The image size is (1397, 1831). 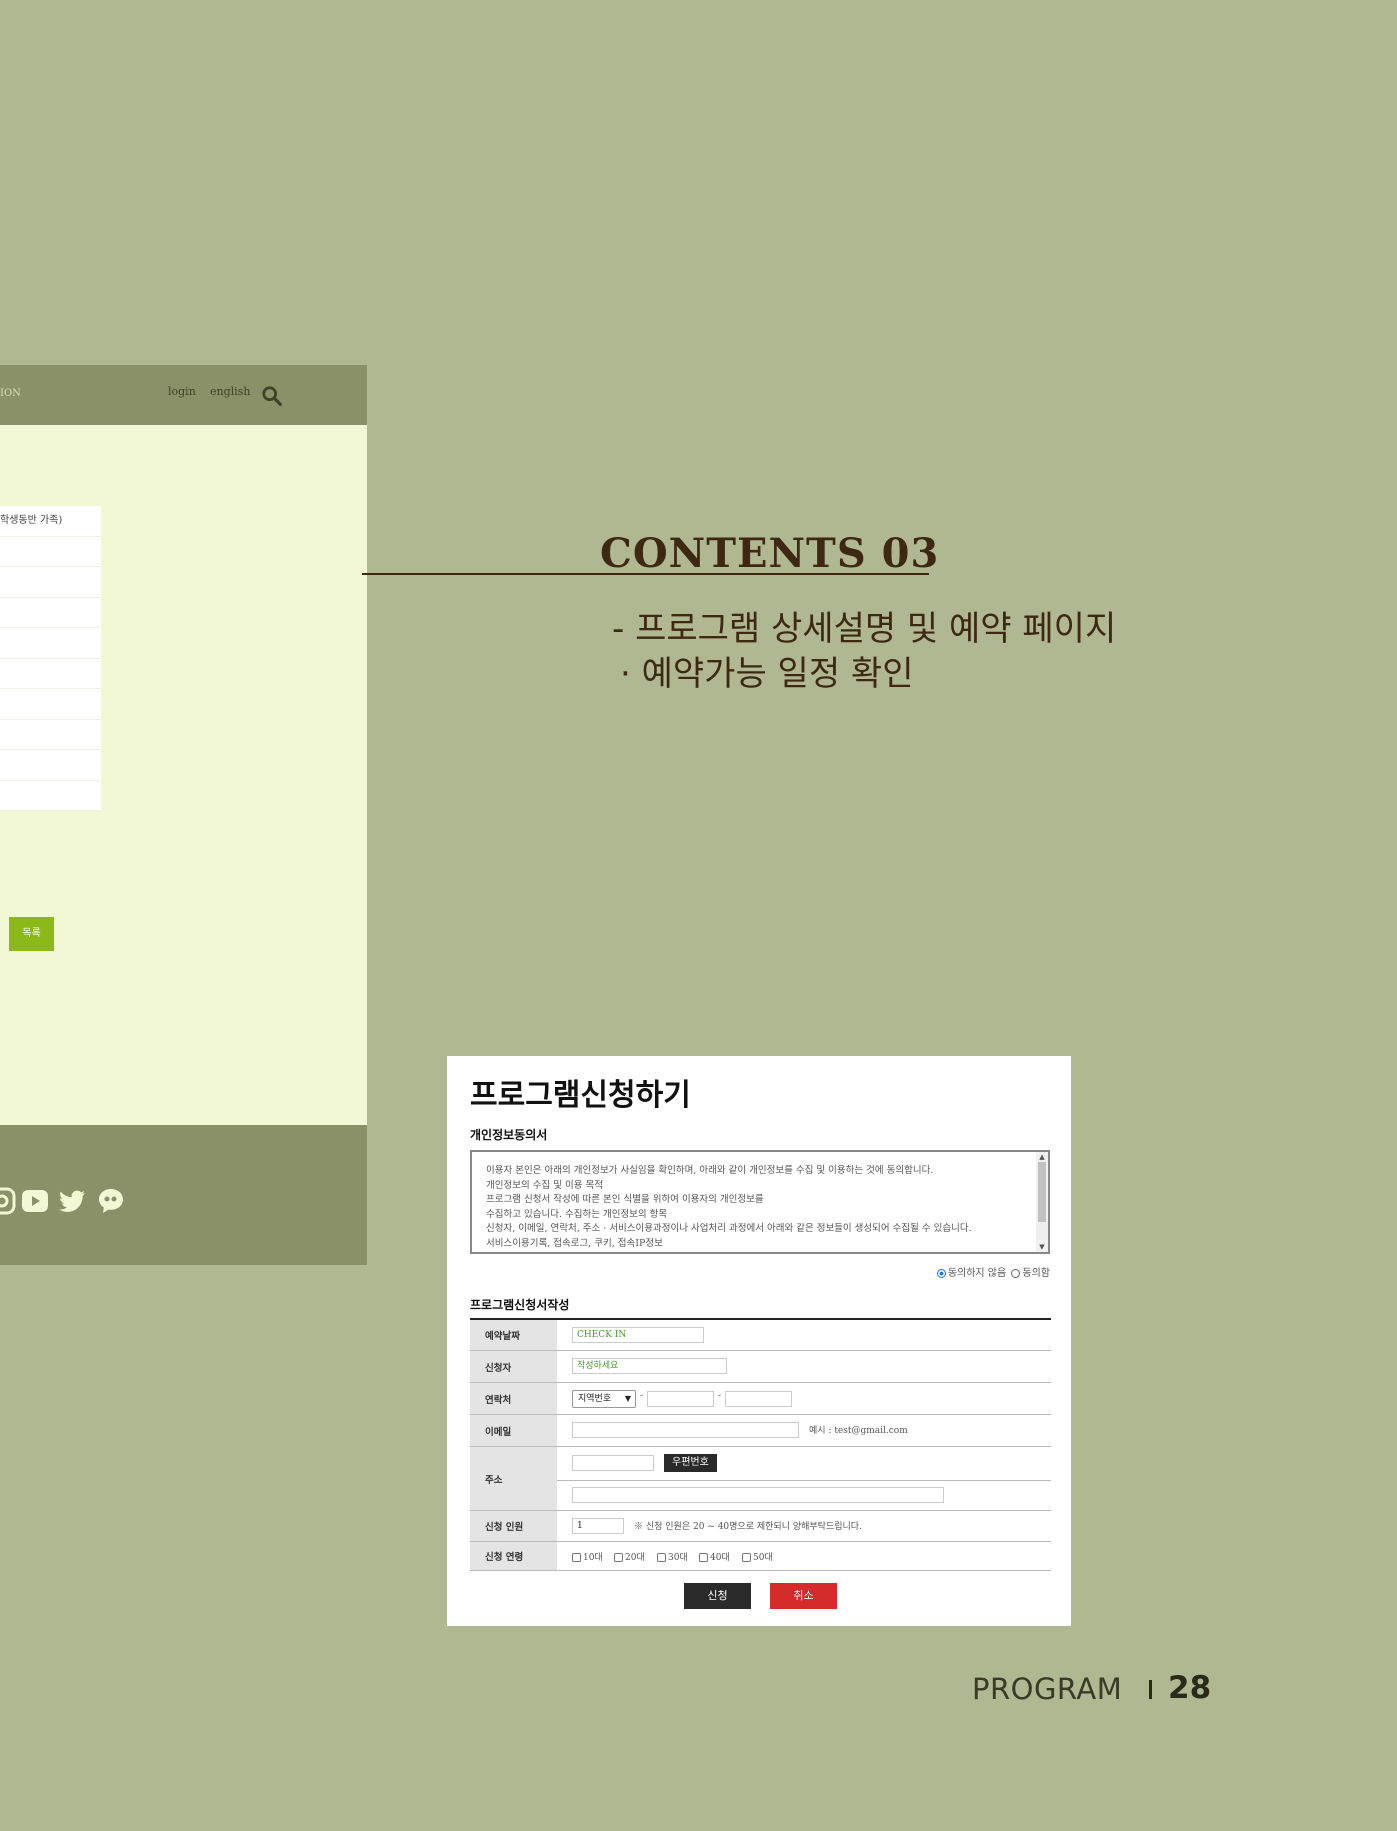 I want to click on site-header: ION login english, so click(x=183, y=395).